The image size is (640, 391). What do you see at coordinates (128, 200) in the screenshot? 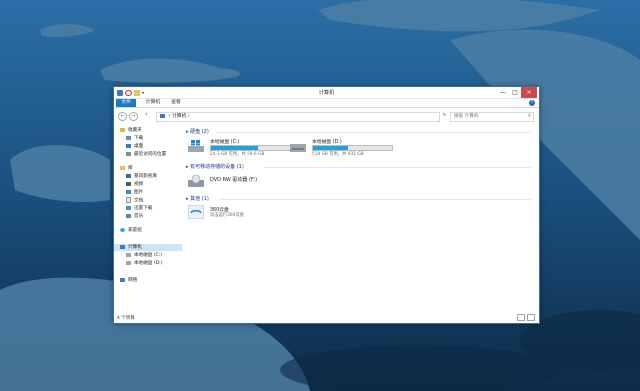
I see `document-icon` at bounding box center [128, 200].